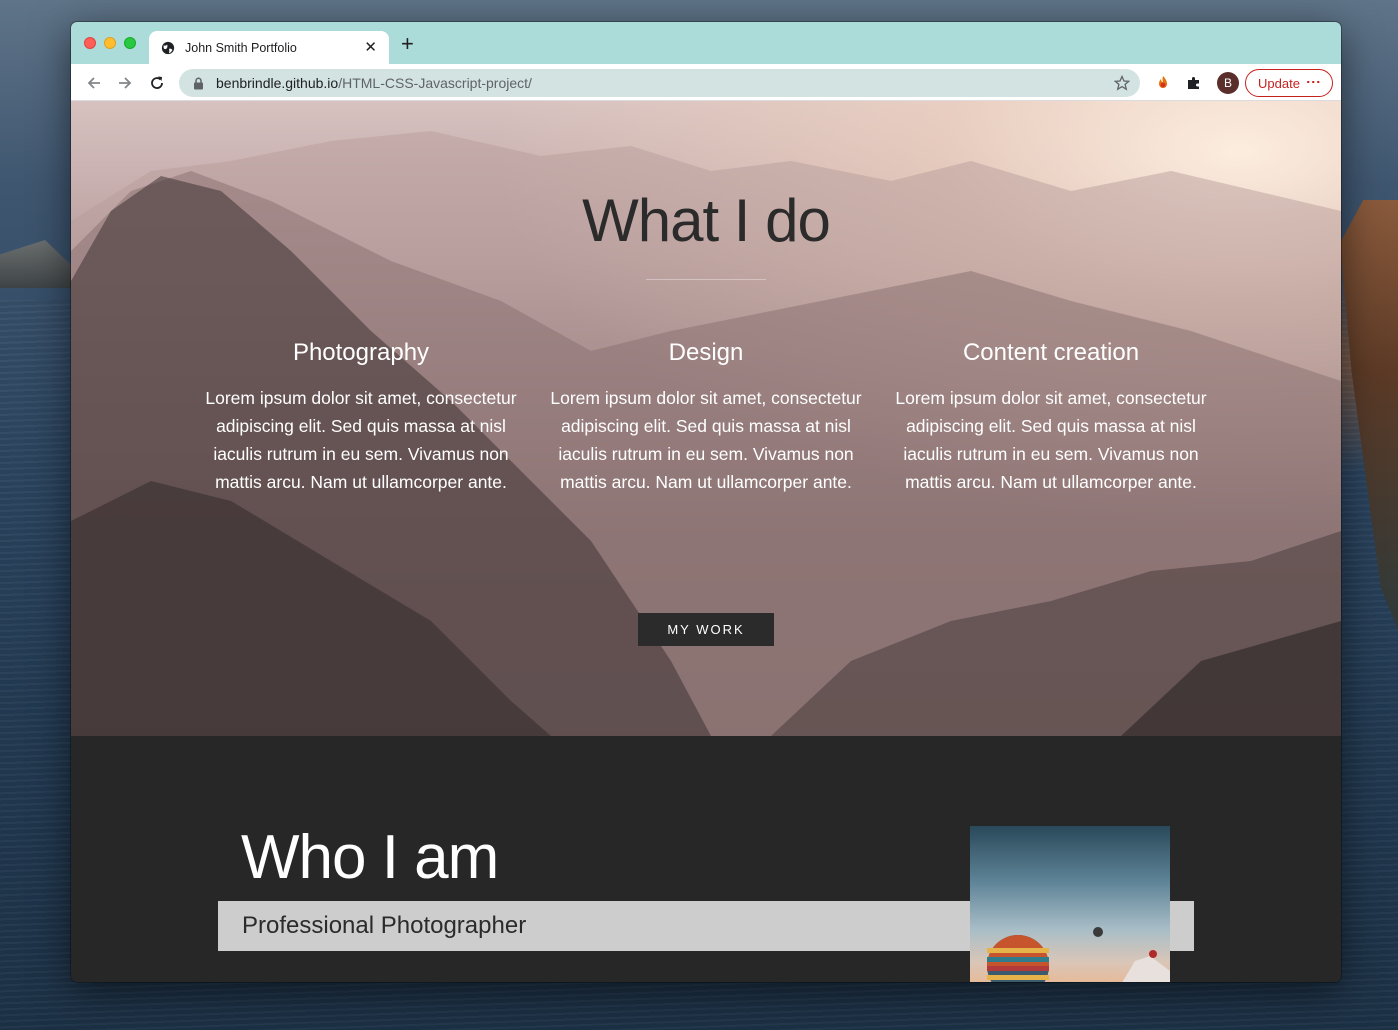 This screenshot has height=1030, width=1398. I want to click on title-divider, so click(706, 279).